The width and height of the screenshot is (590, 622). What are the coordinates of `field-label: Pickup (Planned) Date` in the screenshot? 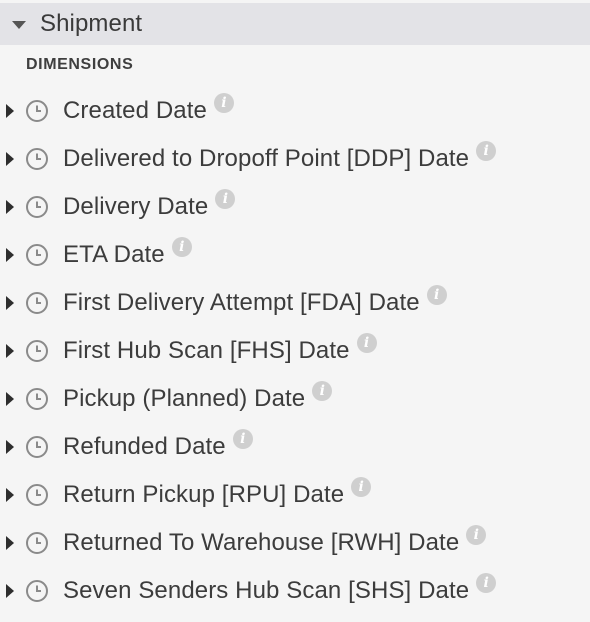 It's located at (184, 398).